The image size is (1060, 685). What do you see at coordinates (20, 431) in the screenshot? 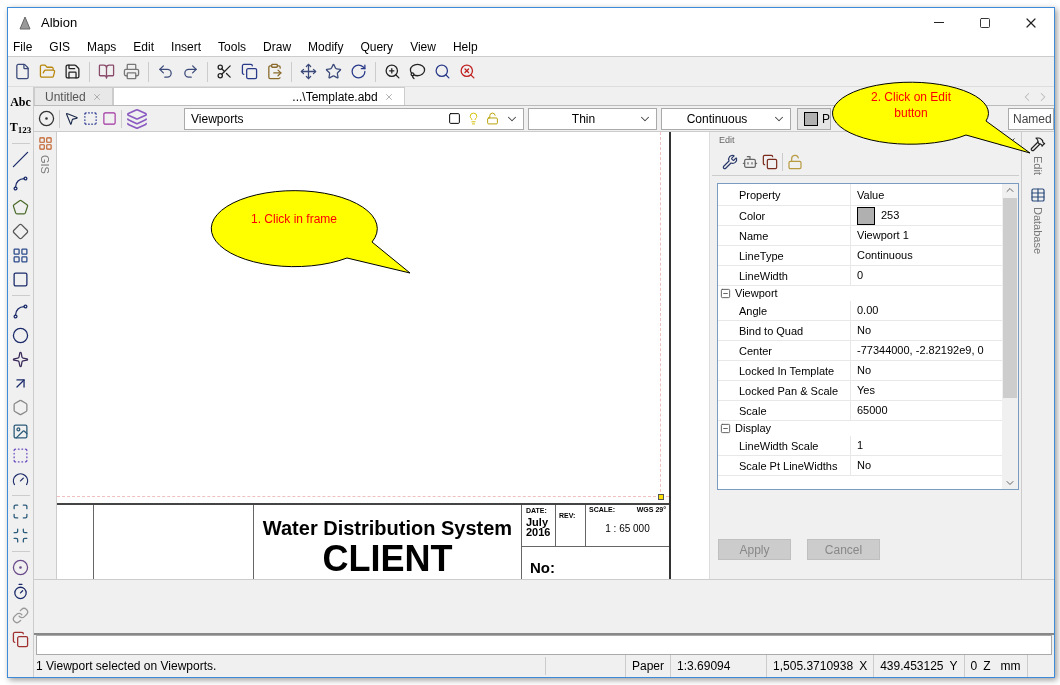
I see `map-image-icon` at bounding box center [20, 431].